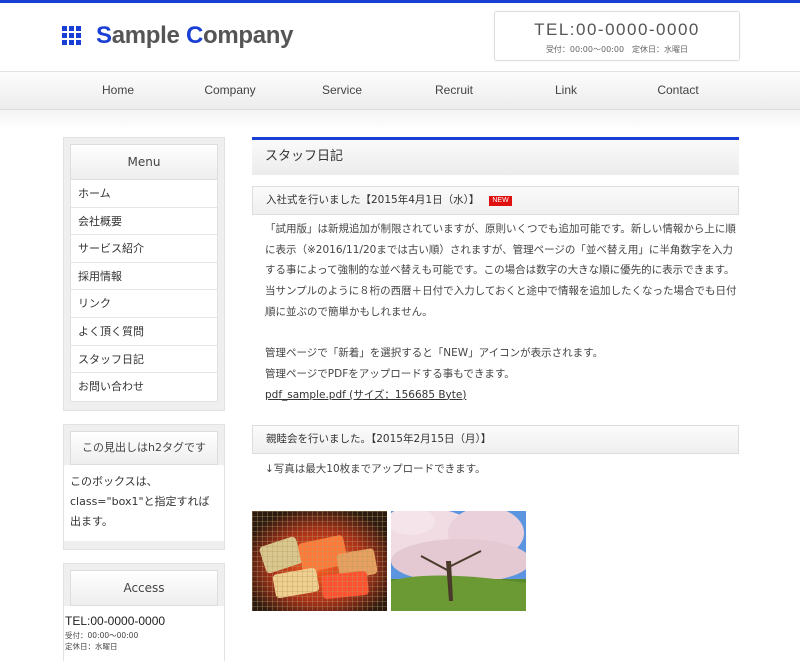 The height and width of the screenshot is (666, 800). What do you see at coordinates (230, 90) in the screenshot?
I see `nav-company: Company` at bounding box center [230, 90].